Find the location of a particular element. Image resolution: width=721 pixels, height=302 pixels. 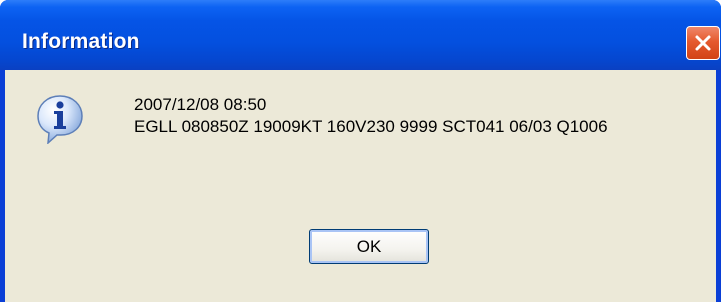

info-icon is located at coordinates (60, 119).